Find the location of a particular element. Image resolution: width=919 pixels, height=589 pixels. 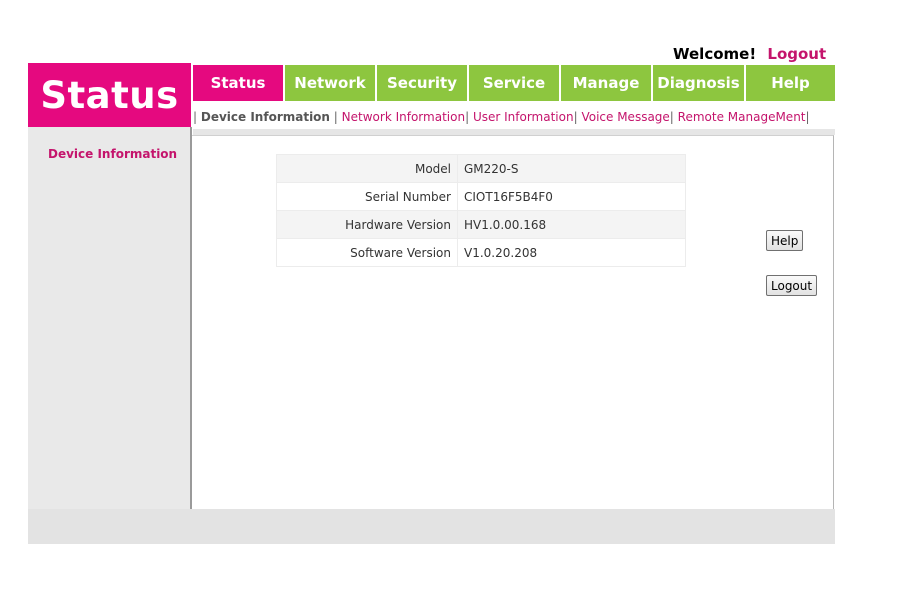

hardware-version-value: HV1.0.00.168 is located at coordinates (571, 224).